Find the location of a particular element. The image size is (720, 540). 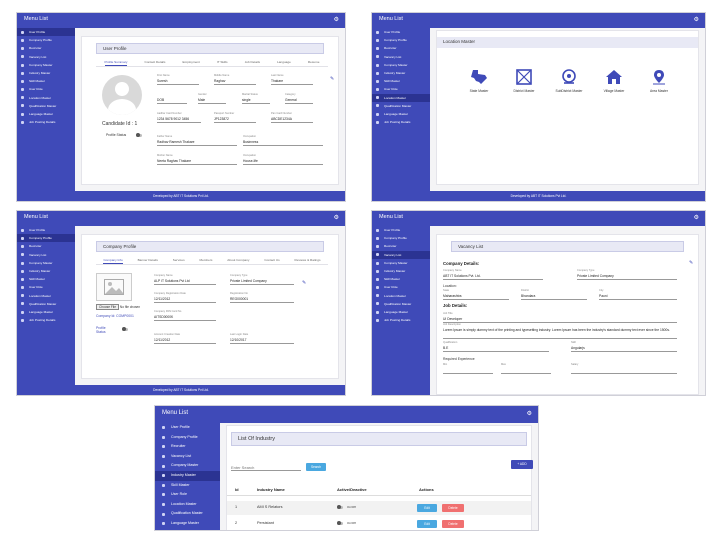

area-master-tile: Area Master is located at coordinates (659, 81).